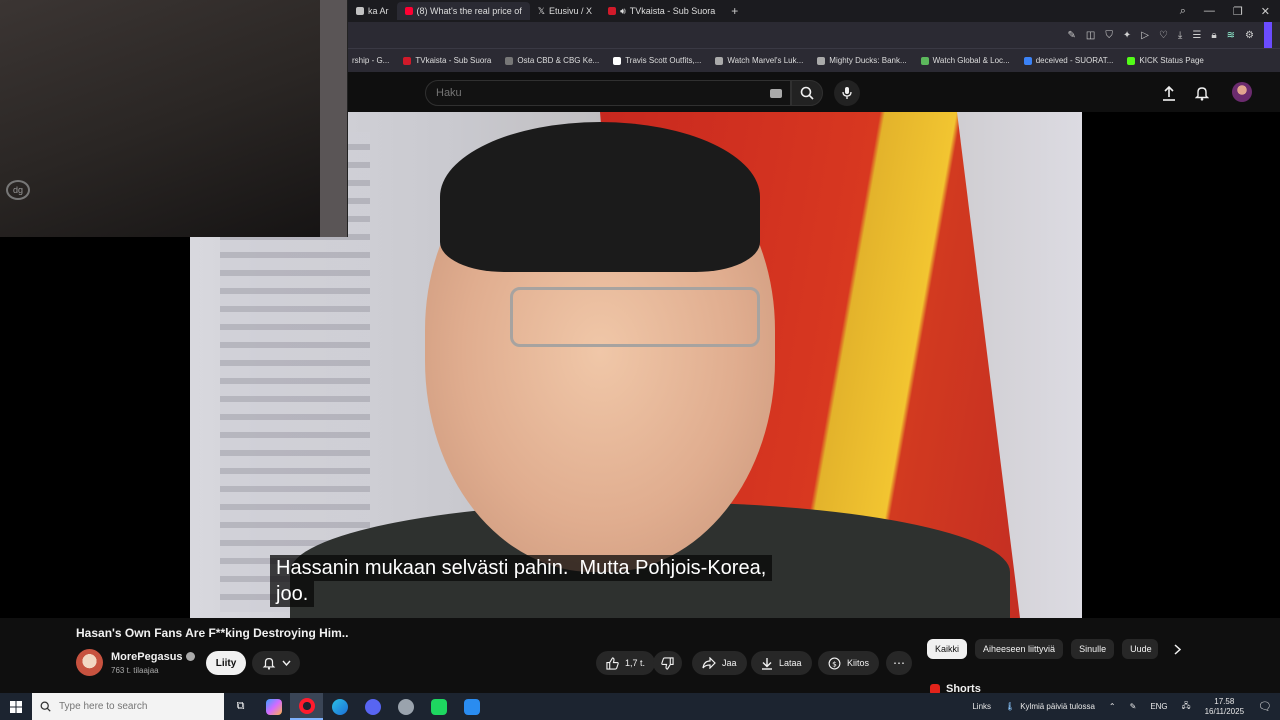 This screenshot has width=1280, height=720. Describe the element at coordinates (776, 93) in the screenshot. I see `keyboard-icon` at that location.